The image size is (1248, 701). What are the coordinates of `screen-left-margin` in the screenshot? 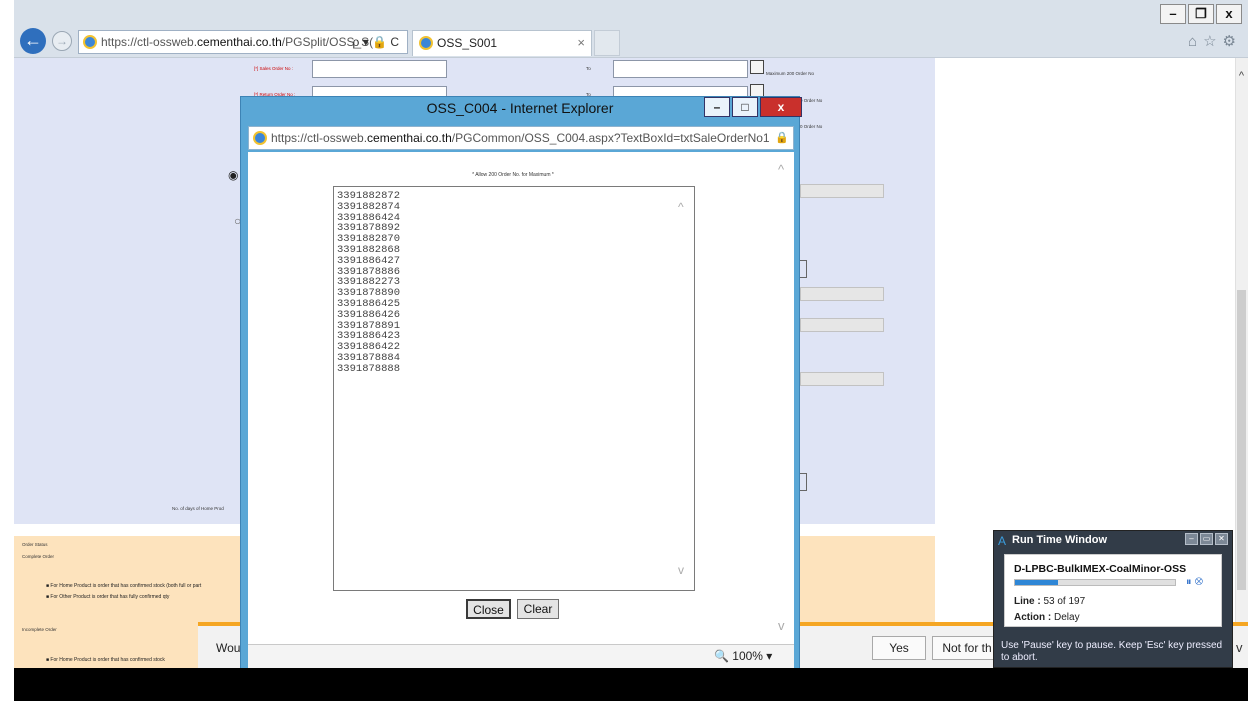 It's located at (7, 350).